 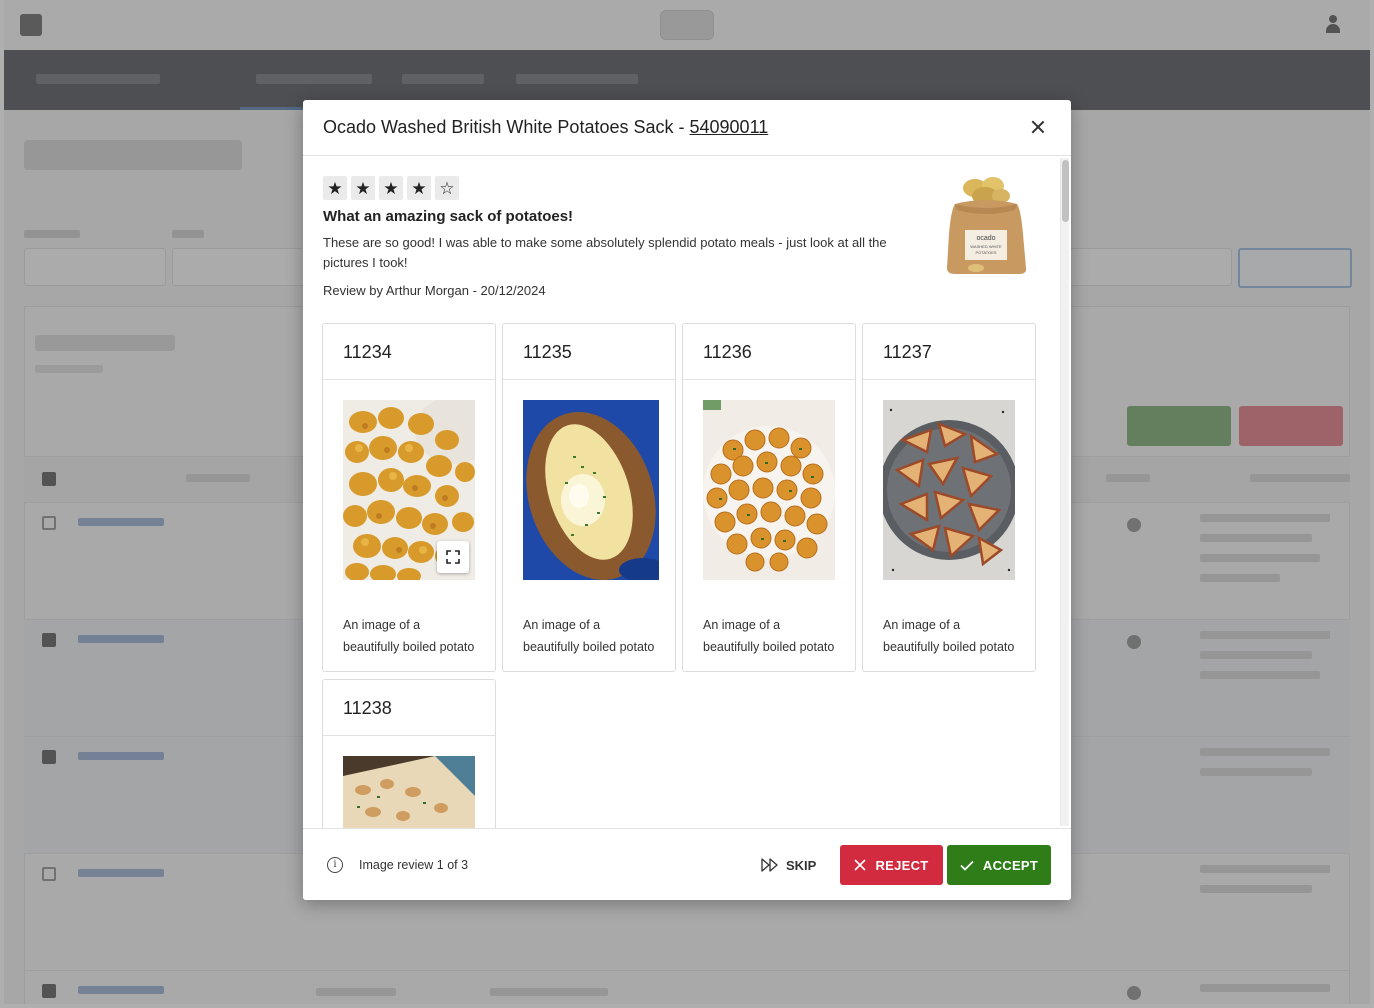 I want to click on image-id: 11235, so click(x=589, y=352).